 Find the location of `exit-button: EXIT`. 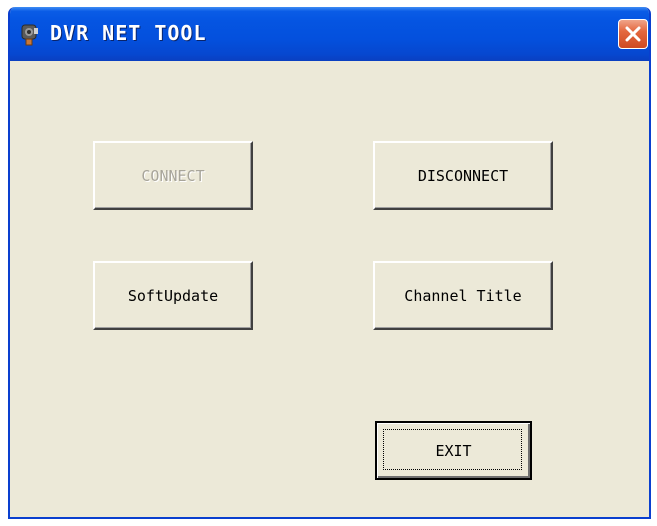

exit-button: EXIT is located at coordinates (453, 450).